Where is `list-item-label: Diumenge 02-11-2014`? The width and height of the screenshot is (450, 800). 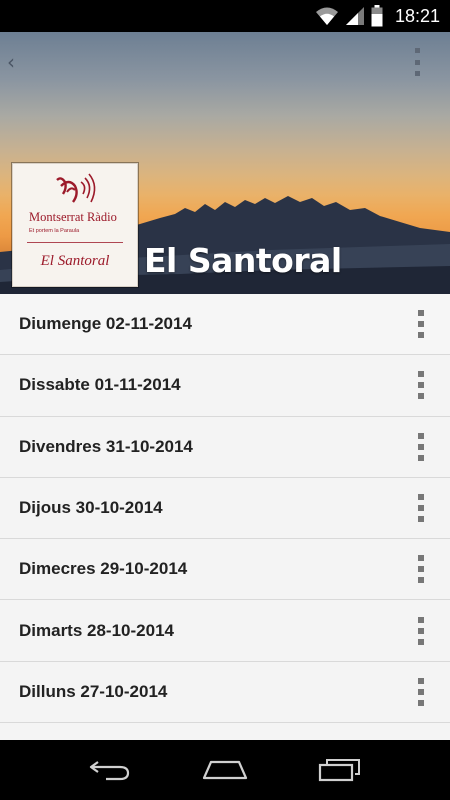
list-item-label: Diumenge 02-11-2014 is located at coordinates (105, 324).